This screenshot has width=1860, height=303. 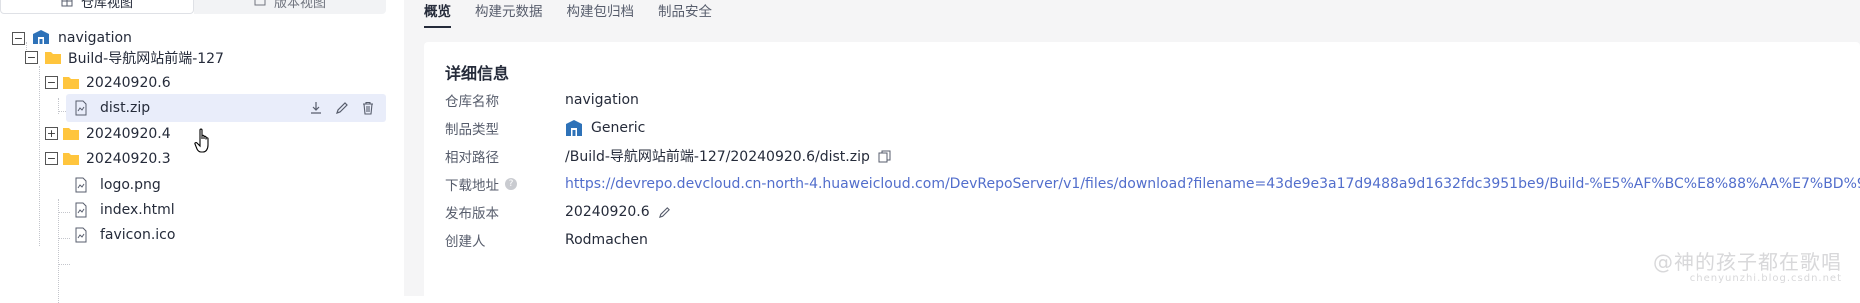 I want to click on repo-view-tab: 仓库视图, so click(x=97, y=7).